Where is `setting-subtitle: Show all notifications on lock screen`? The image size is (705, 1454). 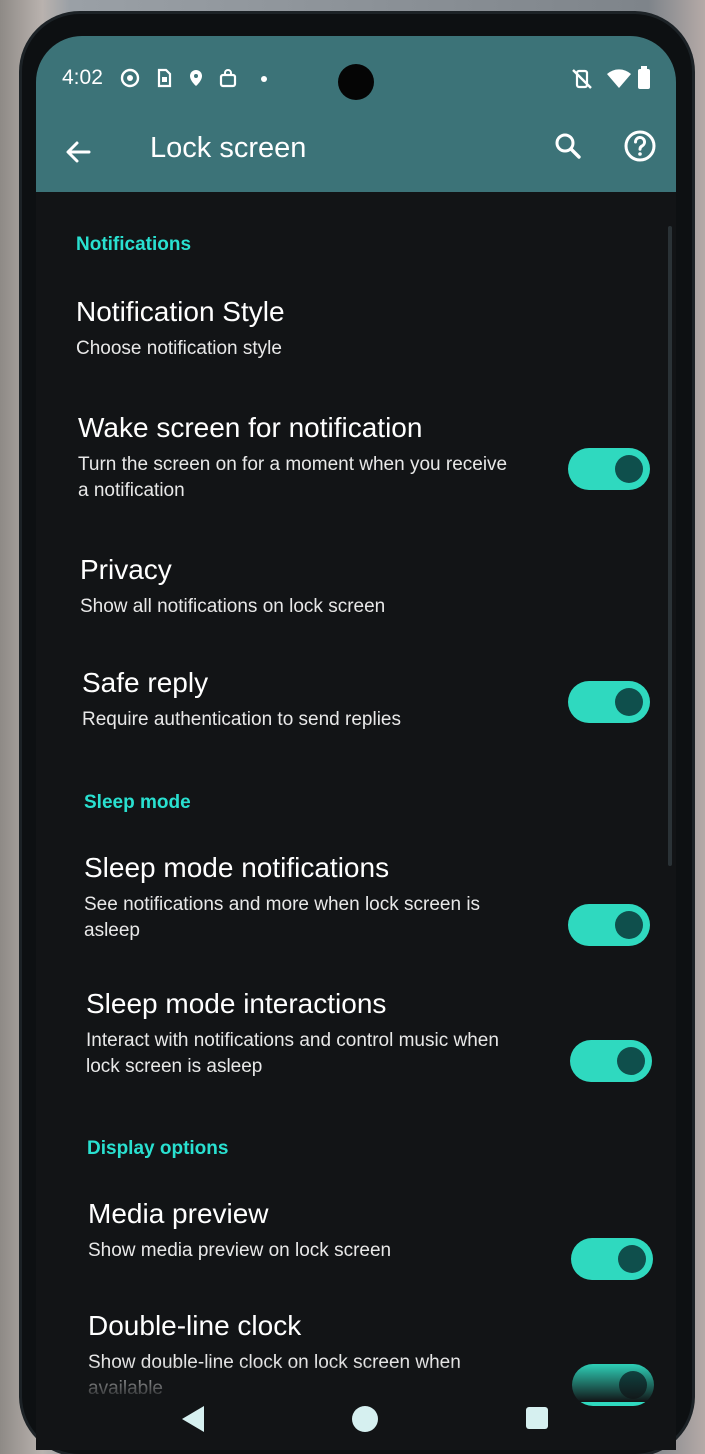 setting-subtitle: Show all notifications on lock screen is located at coordinates (233, 606).